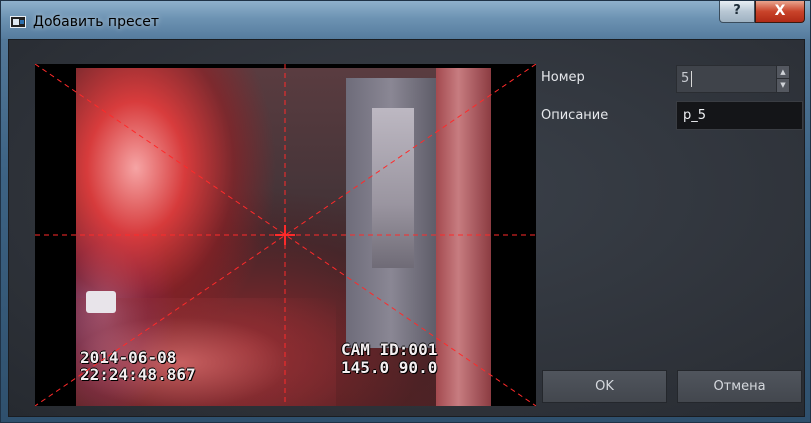  Describe the element at coordinates (694, 116) in the screenshot. I see `description-value: p_5` at that location.